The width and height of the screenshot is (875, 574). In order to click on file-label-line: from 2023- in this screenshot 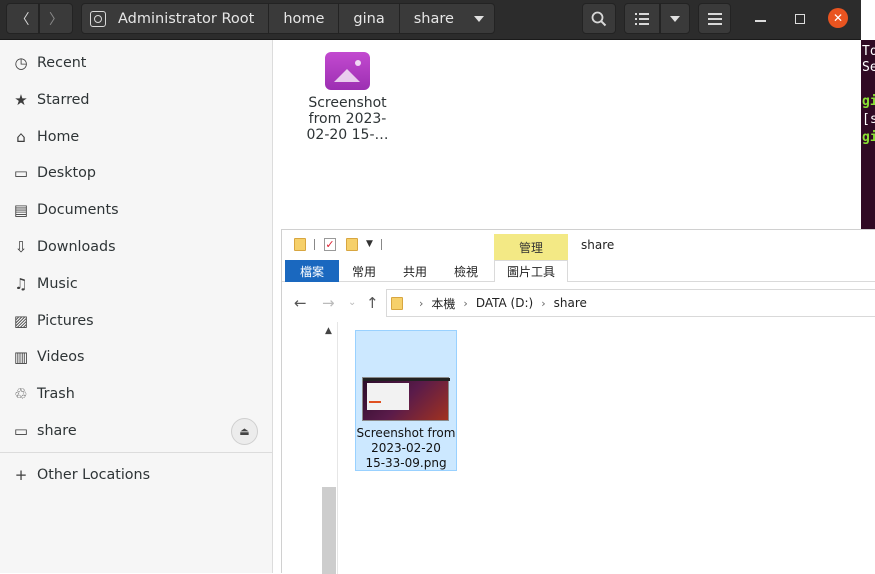, I will do `click(347, 119)`.